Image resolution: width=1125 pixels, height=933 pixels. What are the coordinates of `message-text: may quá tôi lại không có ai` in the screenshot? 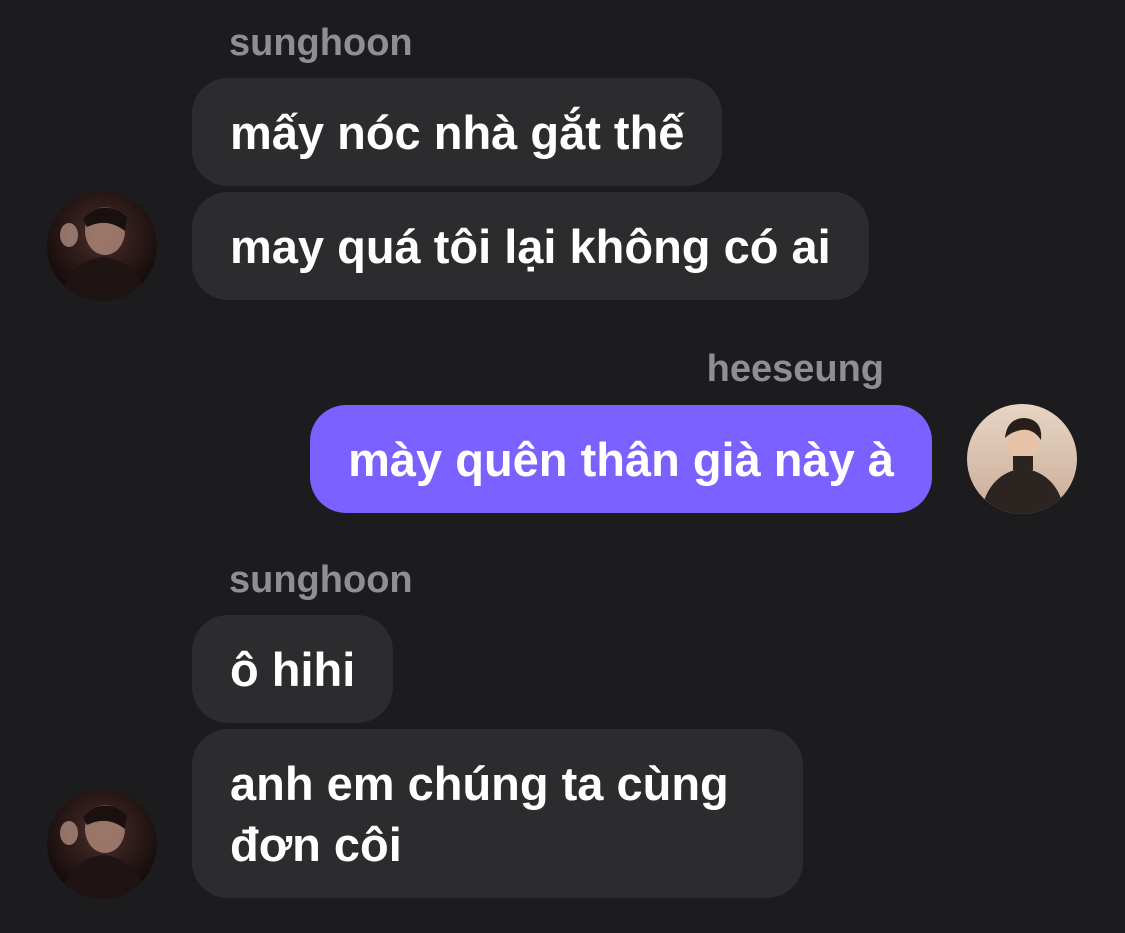 It's located at (530, 246).